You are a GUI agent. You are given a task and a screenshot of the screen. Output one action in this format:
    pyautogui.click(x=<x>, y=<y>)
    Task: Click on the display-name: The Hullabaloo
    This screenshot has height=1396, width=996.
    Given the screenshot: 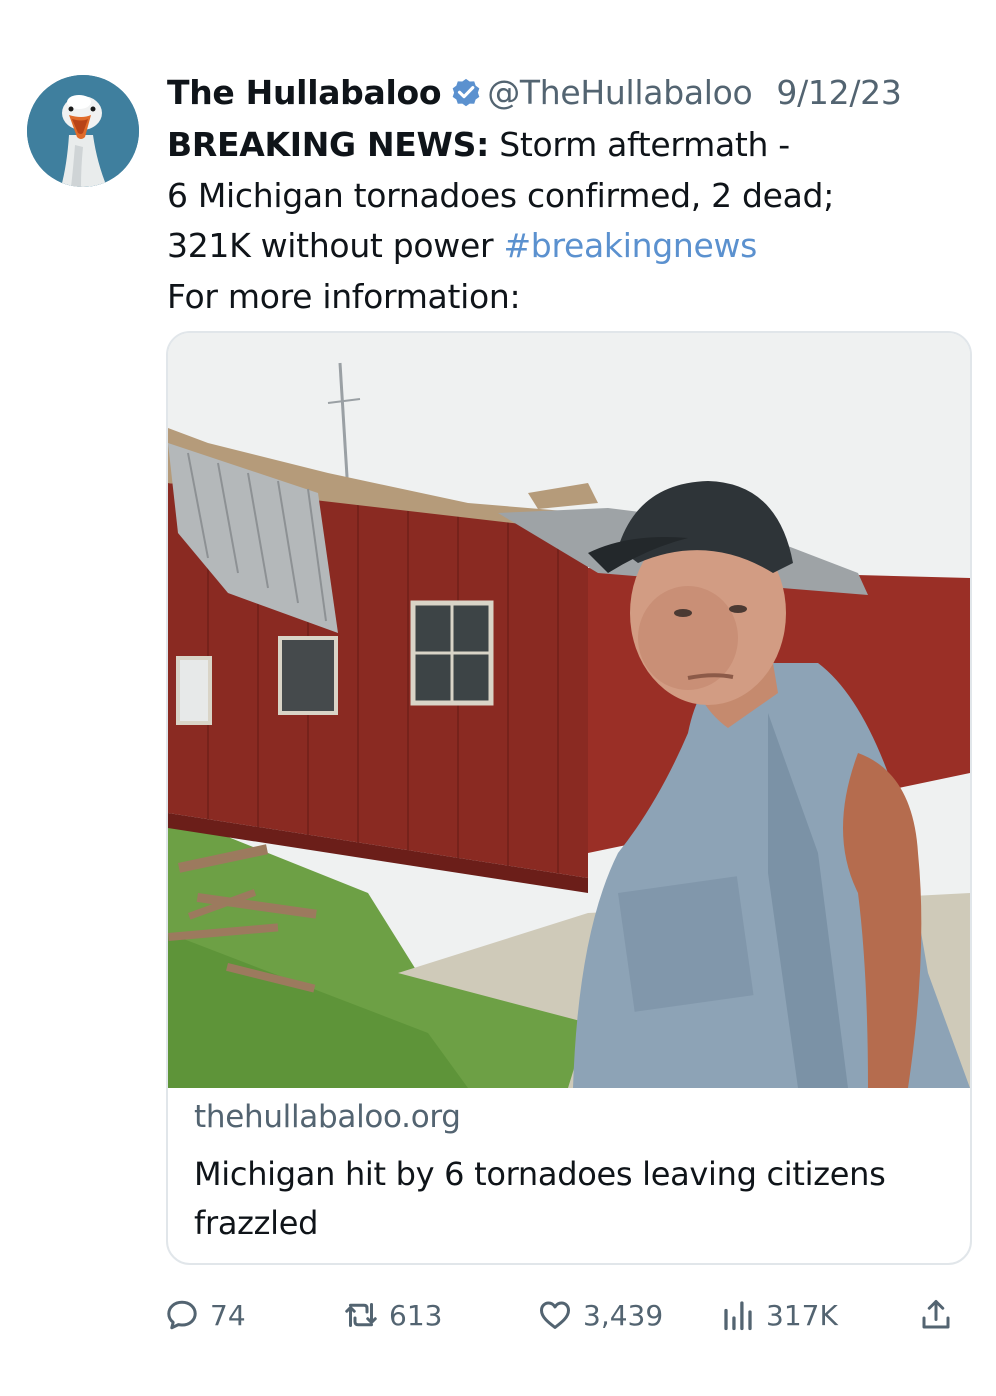 What is the action you would take?
    pyautogui.click(x=304, y=92)
    